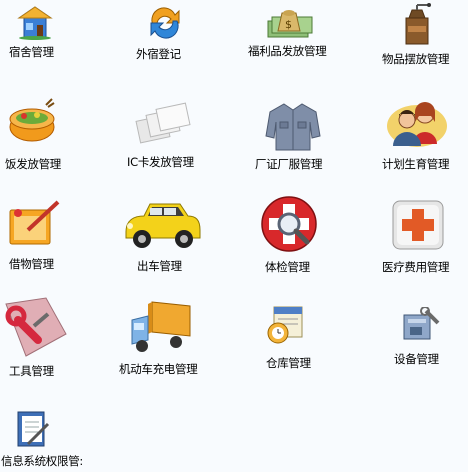  What do you see at coordinates (163, 123) in the screenshot?
I see `ic-cards-icon` at bounding box center [163, 123].